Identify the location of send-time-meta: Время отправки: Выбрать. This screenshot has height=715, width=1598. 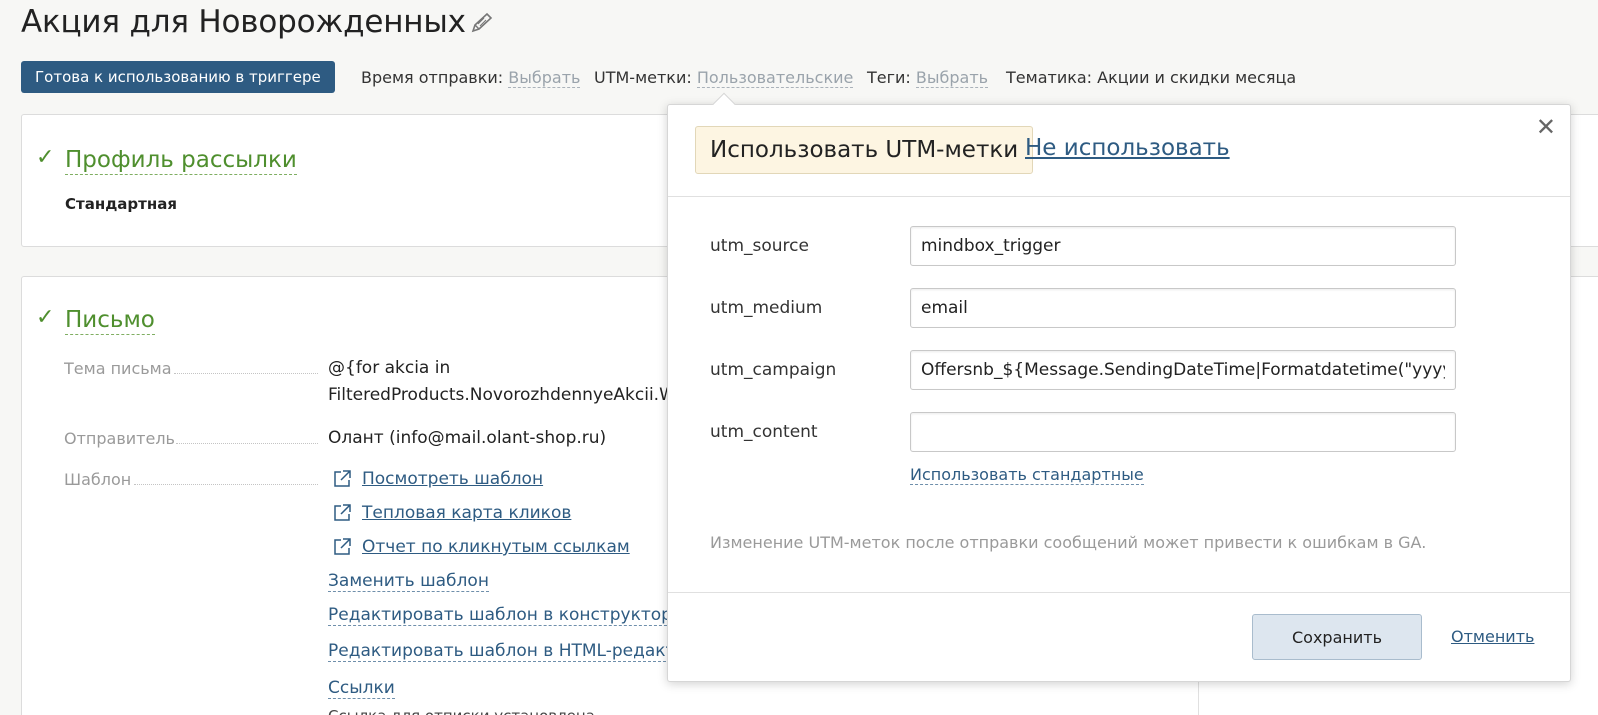
(471, 78).